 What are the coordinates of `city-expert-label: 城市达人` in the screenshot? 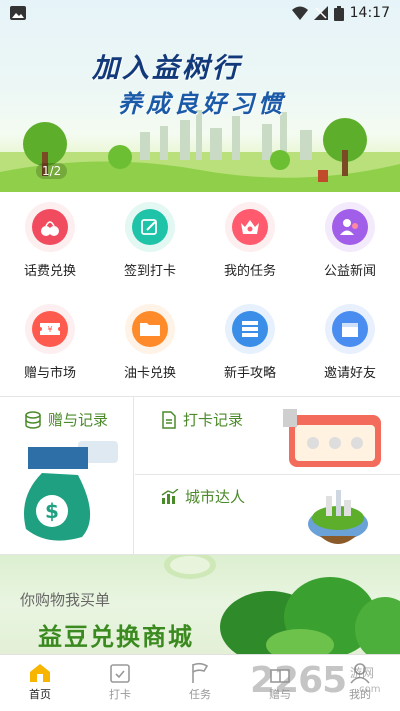 It's located at (215, 497).